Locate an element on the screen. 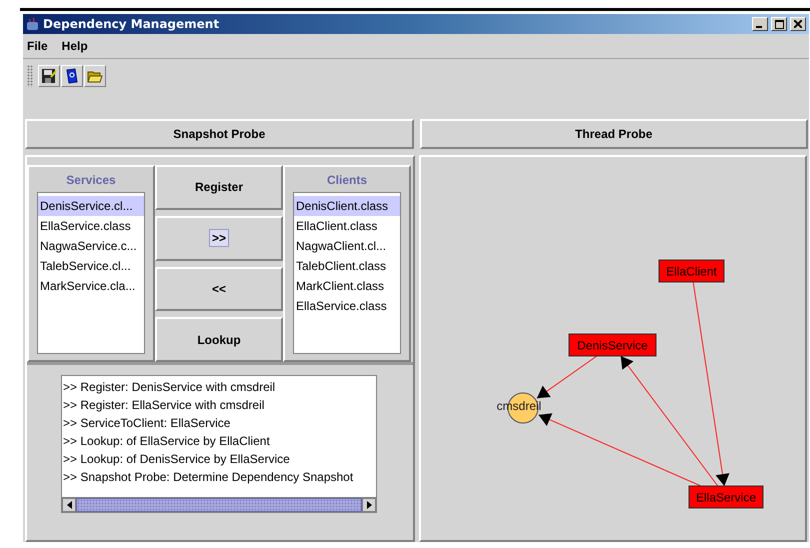 This screenshot has width=810, height=548. close-icon is located at coordinates (798, 24).